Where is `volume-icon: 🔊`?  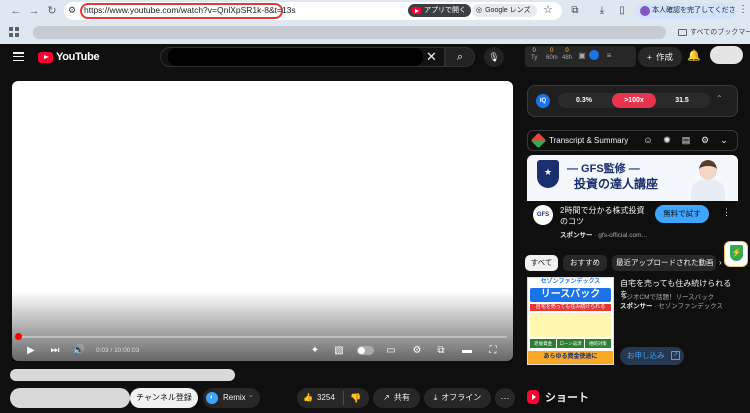
volume-icon: 🔊 is located at coordinates (79, 350).